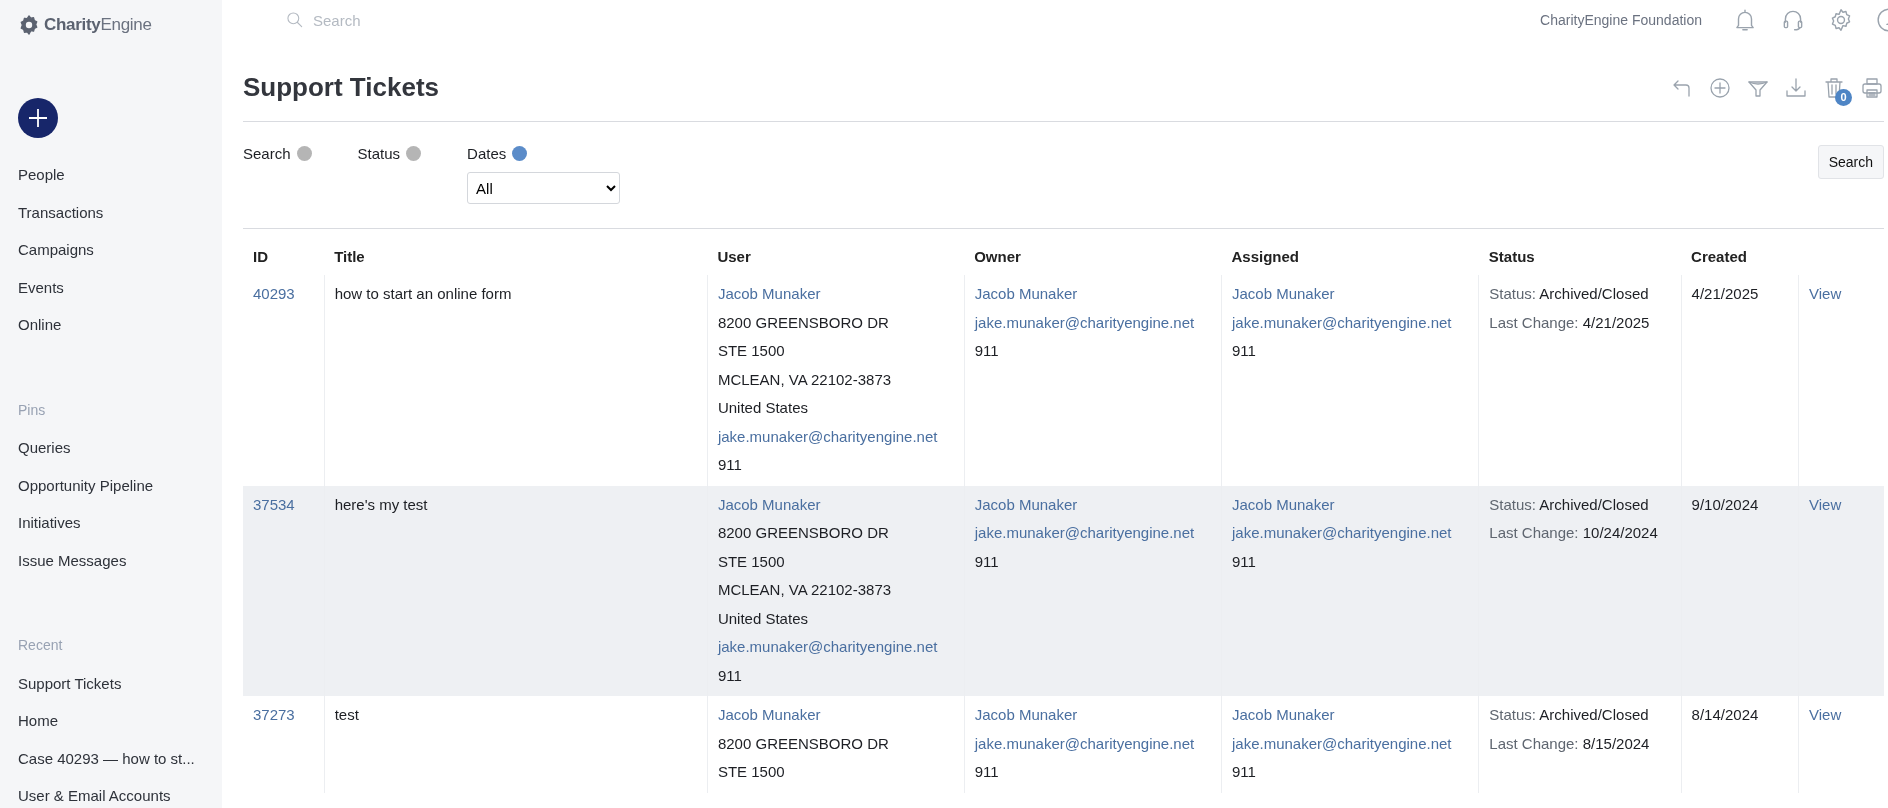  Describe the element at coordinates (1725, 504) in the screenshot. I see `created-date: 9/10/2024` at that location.